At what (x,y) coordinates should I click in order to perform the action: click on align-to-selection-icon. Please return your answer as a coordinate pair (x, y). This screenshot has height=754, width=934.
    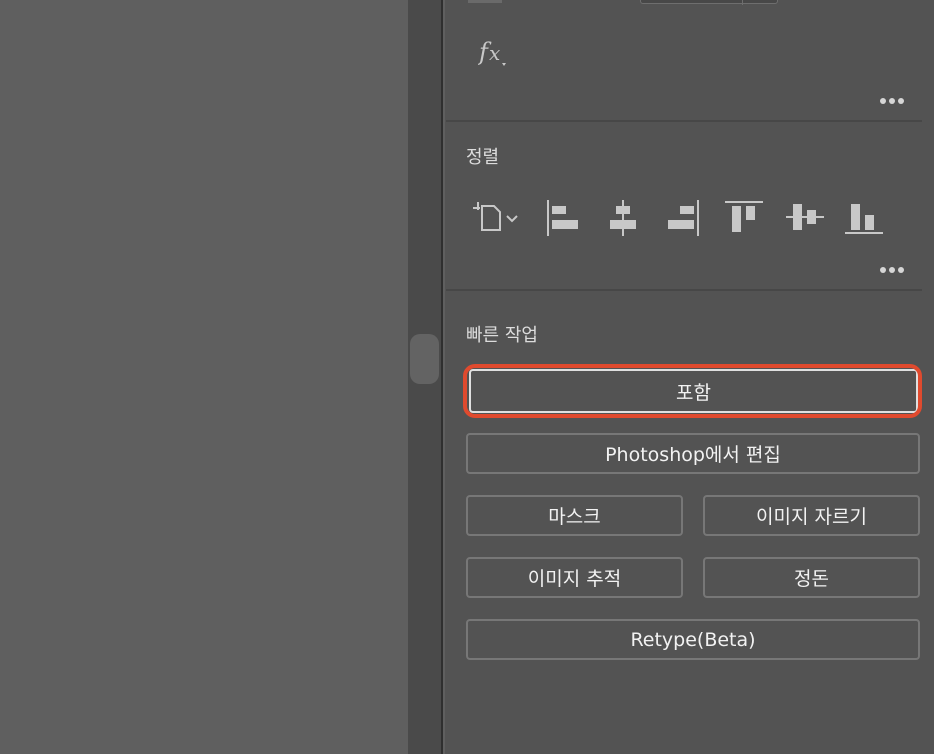
    Looking at the image, I should click on (497, 217).